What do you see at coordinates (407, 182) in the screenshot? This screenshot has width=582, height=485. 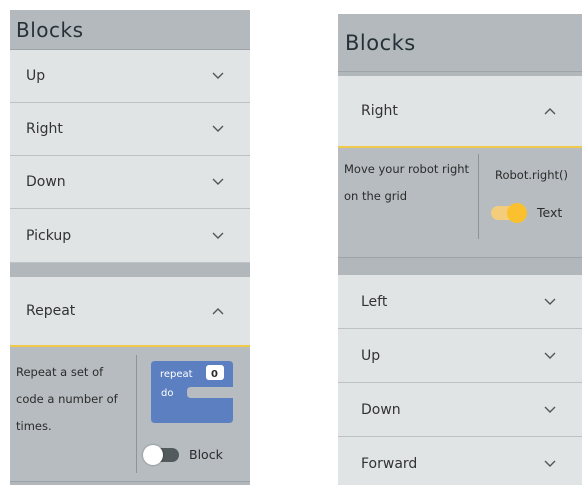 I see `block-description: Move your robot right on the grid` at bounding box center [407, 182].